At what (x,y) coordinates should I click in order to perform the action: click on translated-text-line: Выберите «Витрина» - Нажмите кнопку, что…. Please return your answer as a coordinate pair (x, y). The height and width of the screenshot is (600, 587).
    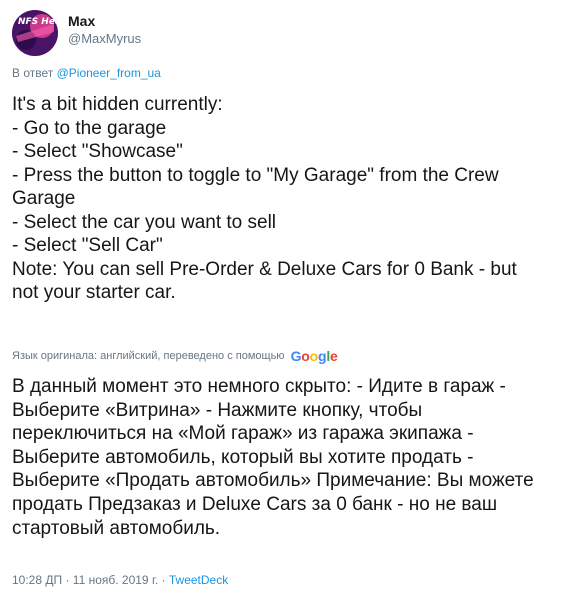
    Looking at the image, I should click on (217, 410).